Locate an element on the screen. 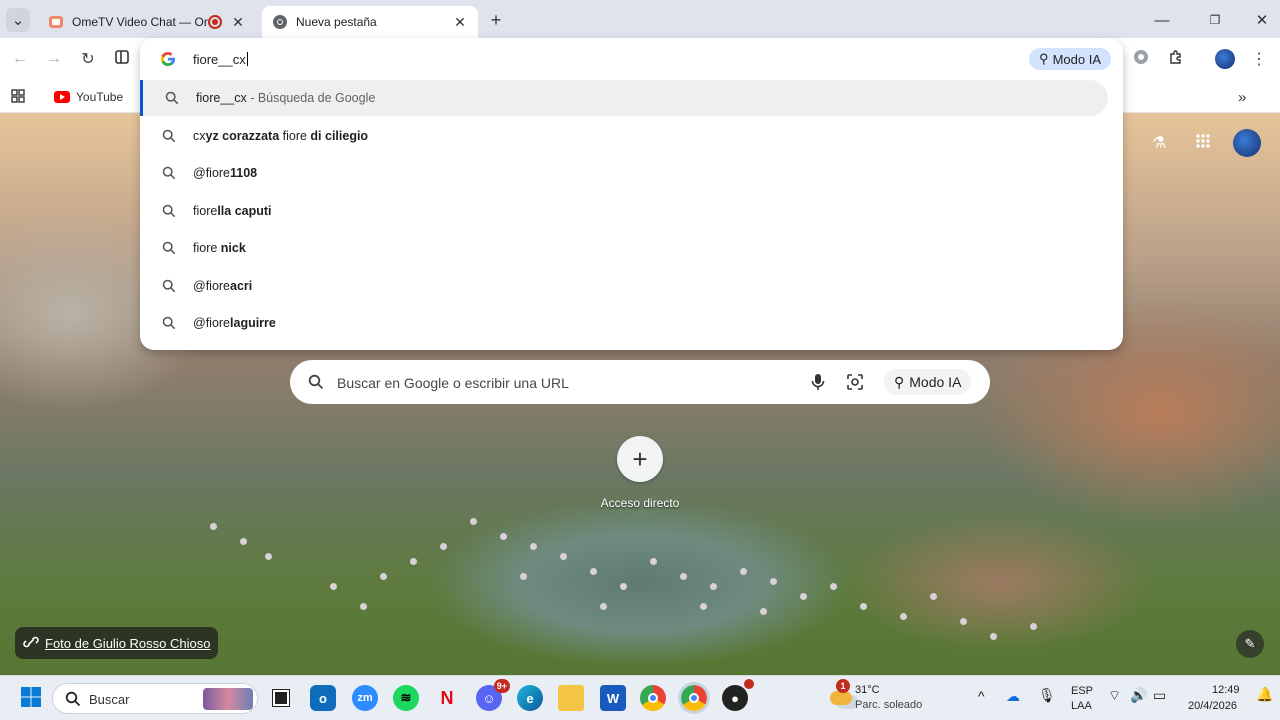 This screenshot has height=720, width=1280. task-view-icon is located at coordinates (281, 698).